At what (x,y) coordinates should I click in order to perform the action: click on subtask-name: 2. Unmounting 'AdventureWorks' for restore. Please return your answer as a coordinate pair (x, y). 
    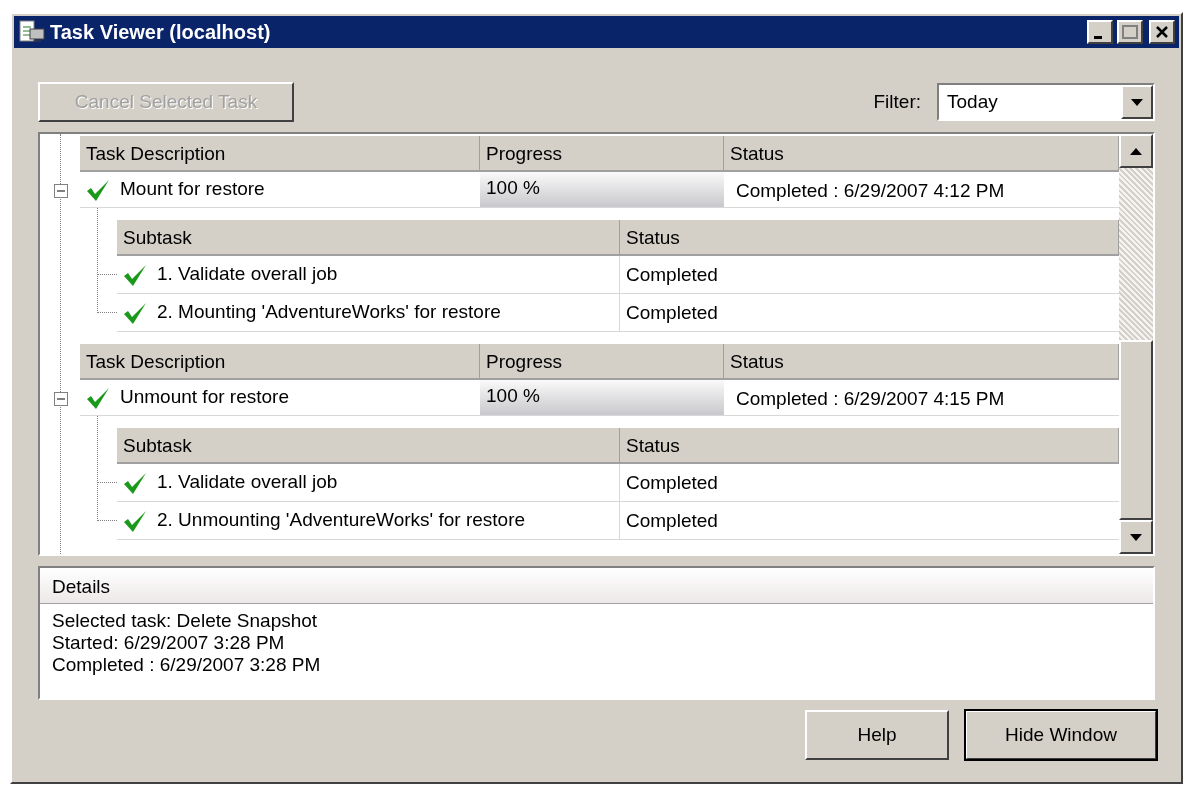
    Looking at the image, I should click on (341, 520).